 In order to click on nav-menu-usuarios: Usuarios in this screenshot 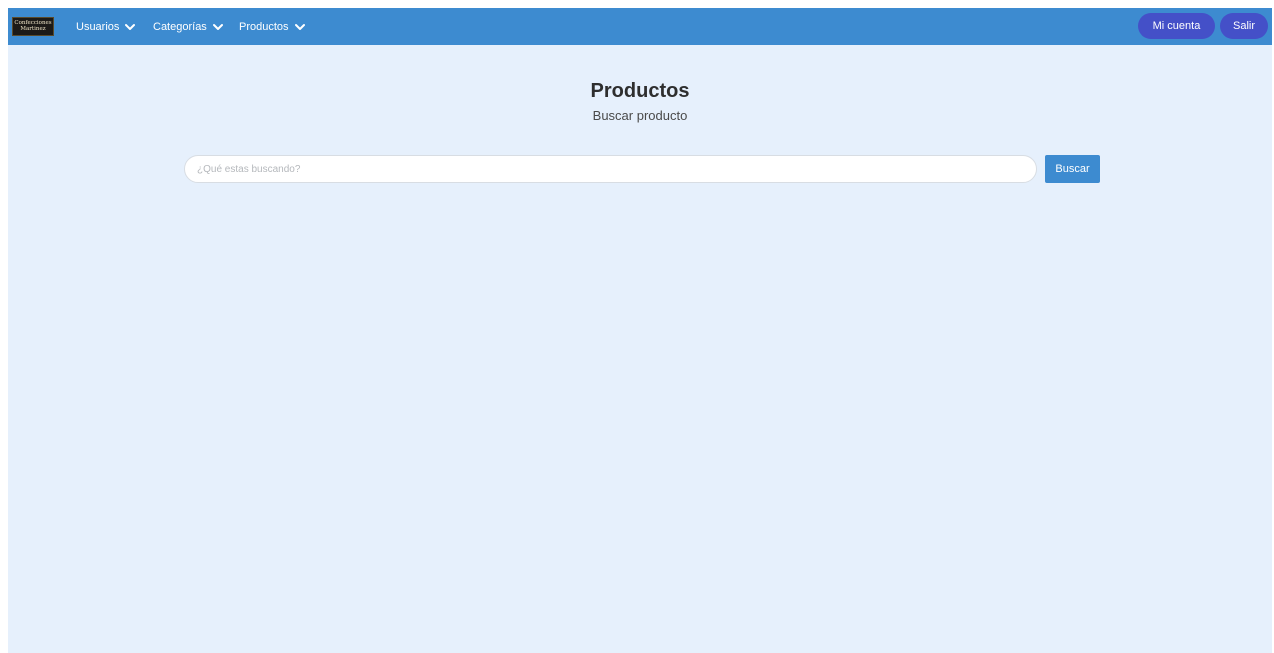, I will do `click(106, 26)`.